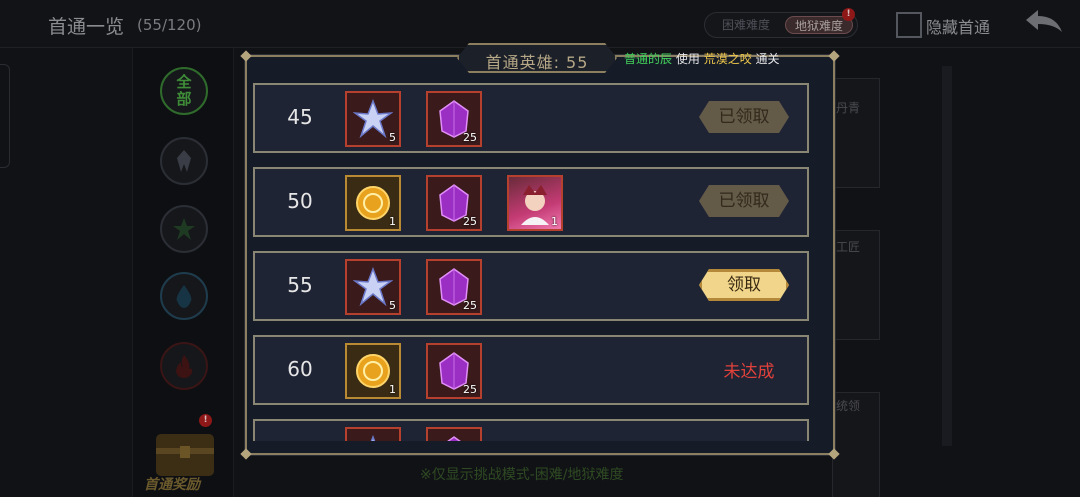 This screenshot has height=497, width=1080. What do you see at coordinates (205, 420) in the screenshot?
I see `reward-alert-badge: !` at bounding box center [205, 420].